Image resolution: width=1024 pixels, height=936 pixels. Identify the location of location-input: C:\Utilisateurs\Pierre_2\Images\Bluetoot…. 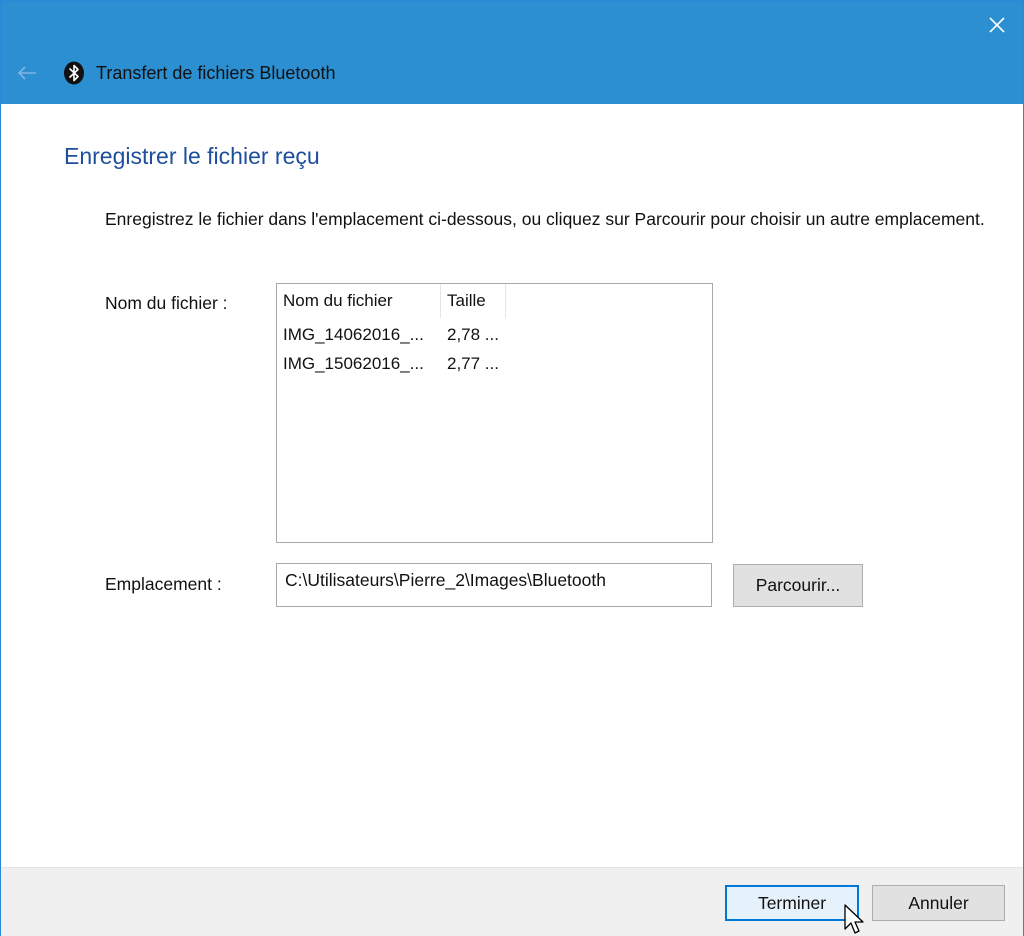
(494, 585).